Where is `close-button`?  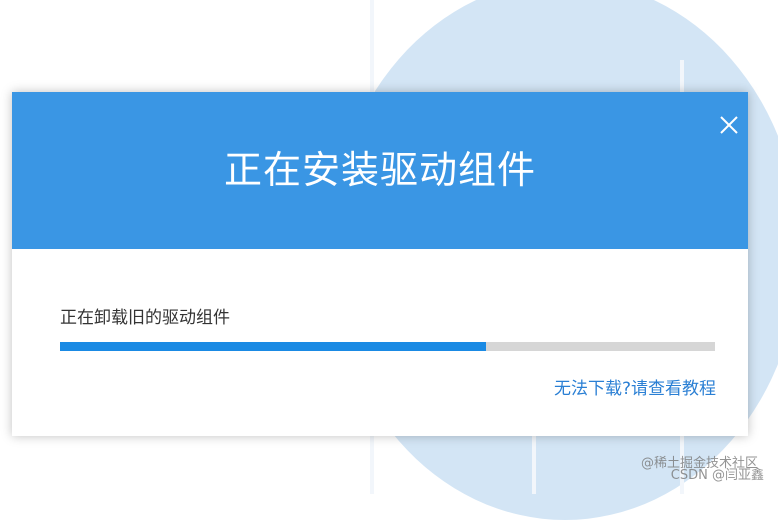
close-button is located at coordinates (729, 125).